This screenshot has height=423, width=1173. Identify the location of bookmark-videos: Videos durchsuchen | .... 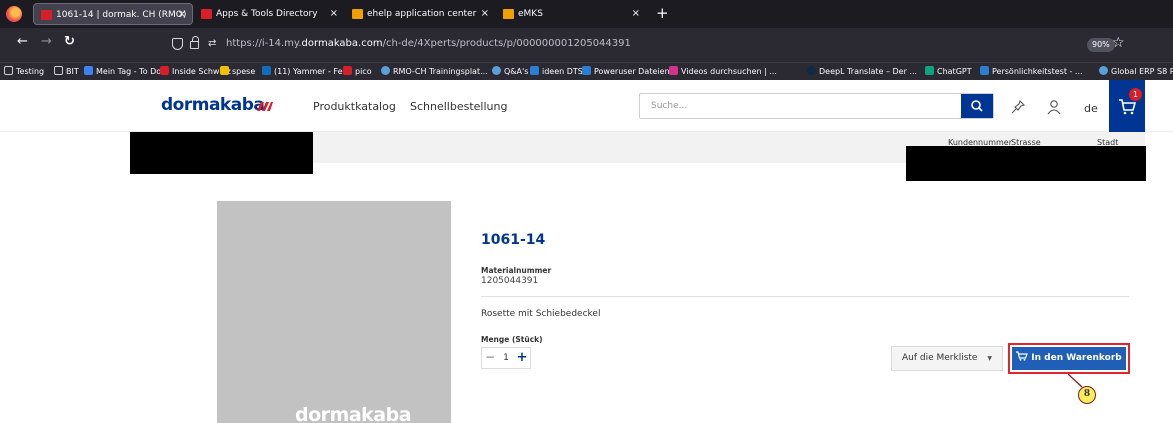
(723, 71).